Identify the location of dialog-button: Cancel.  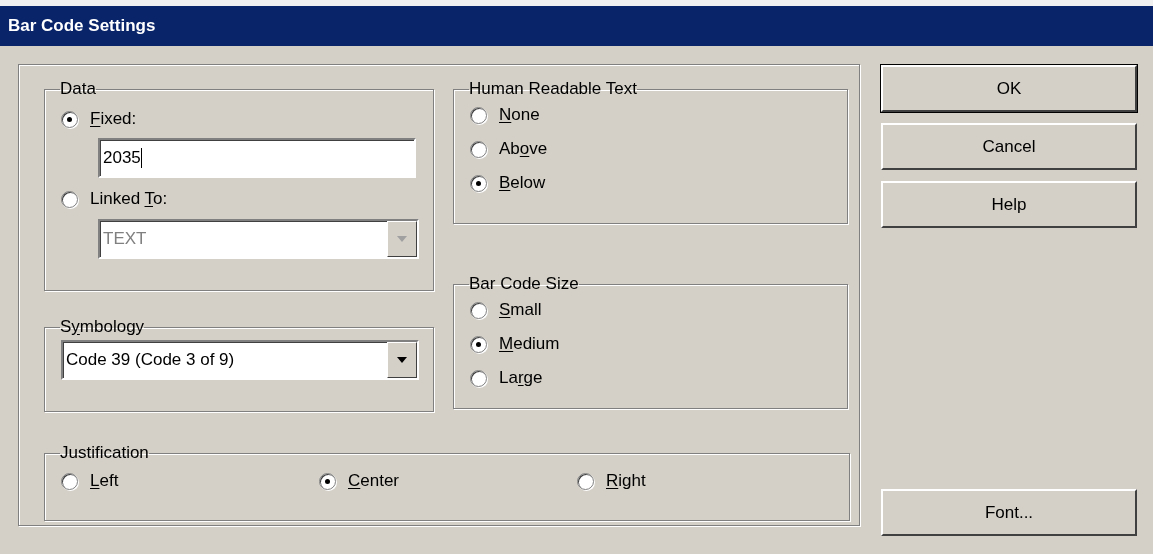
(1009, 146).